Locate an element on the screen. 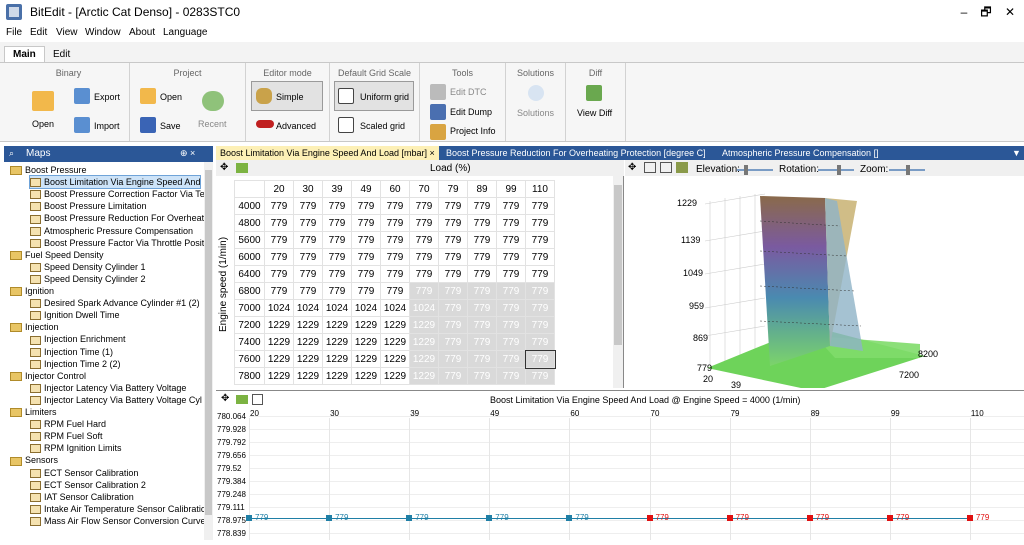 Image resolution: width=1024 pixels, height=545 pixels. project-info-button: Project Info is located at coordinates (473, 131).